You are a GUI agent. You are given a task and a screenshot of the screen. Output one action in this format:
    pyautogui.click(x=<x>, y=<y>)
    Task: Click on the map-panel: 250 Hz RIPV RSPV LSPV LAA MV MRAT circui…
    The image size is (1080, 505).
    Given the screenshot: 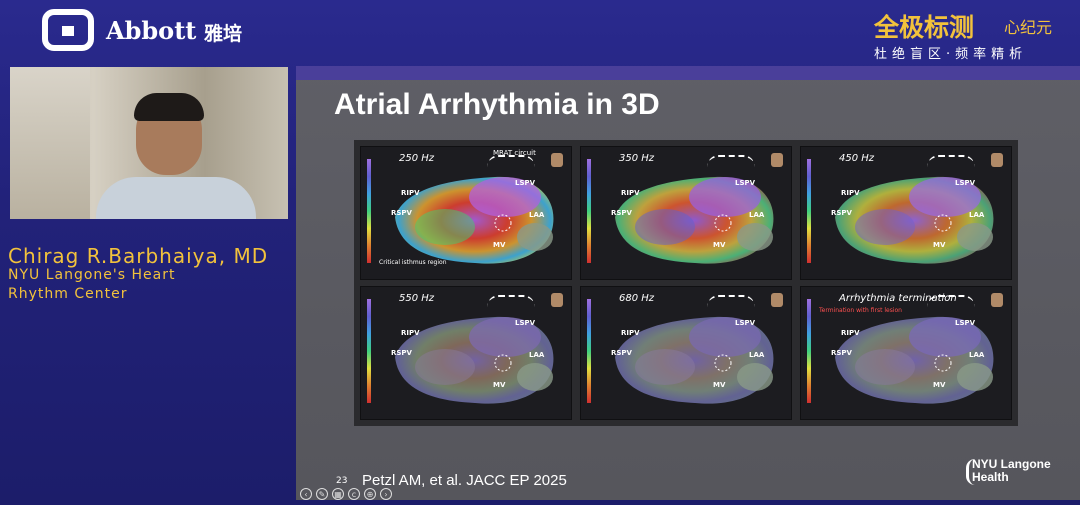 What is the action you would take?
    pyautogui.click(x=466, y=213)
    